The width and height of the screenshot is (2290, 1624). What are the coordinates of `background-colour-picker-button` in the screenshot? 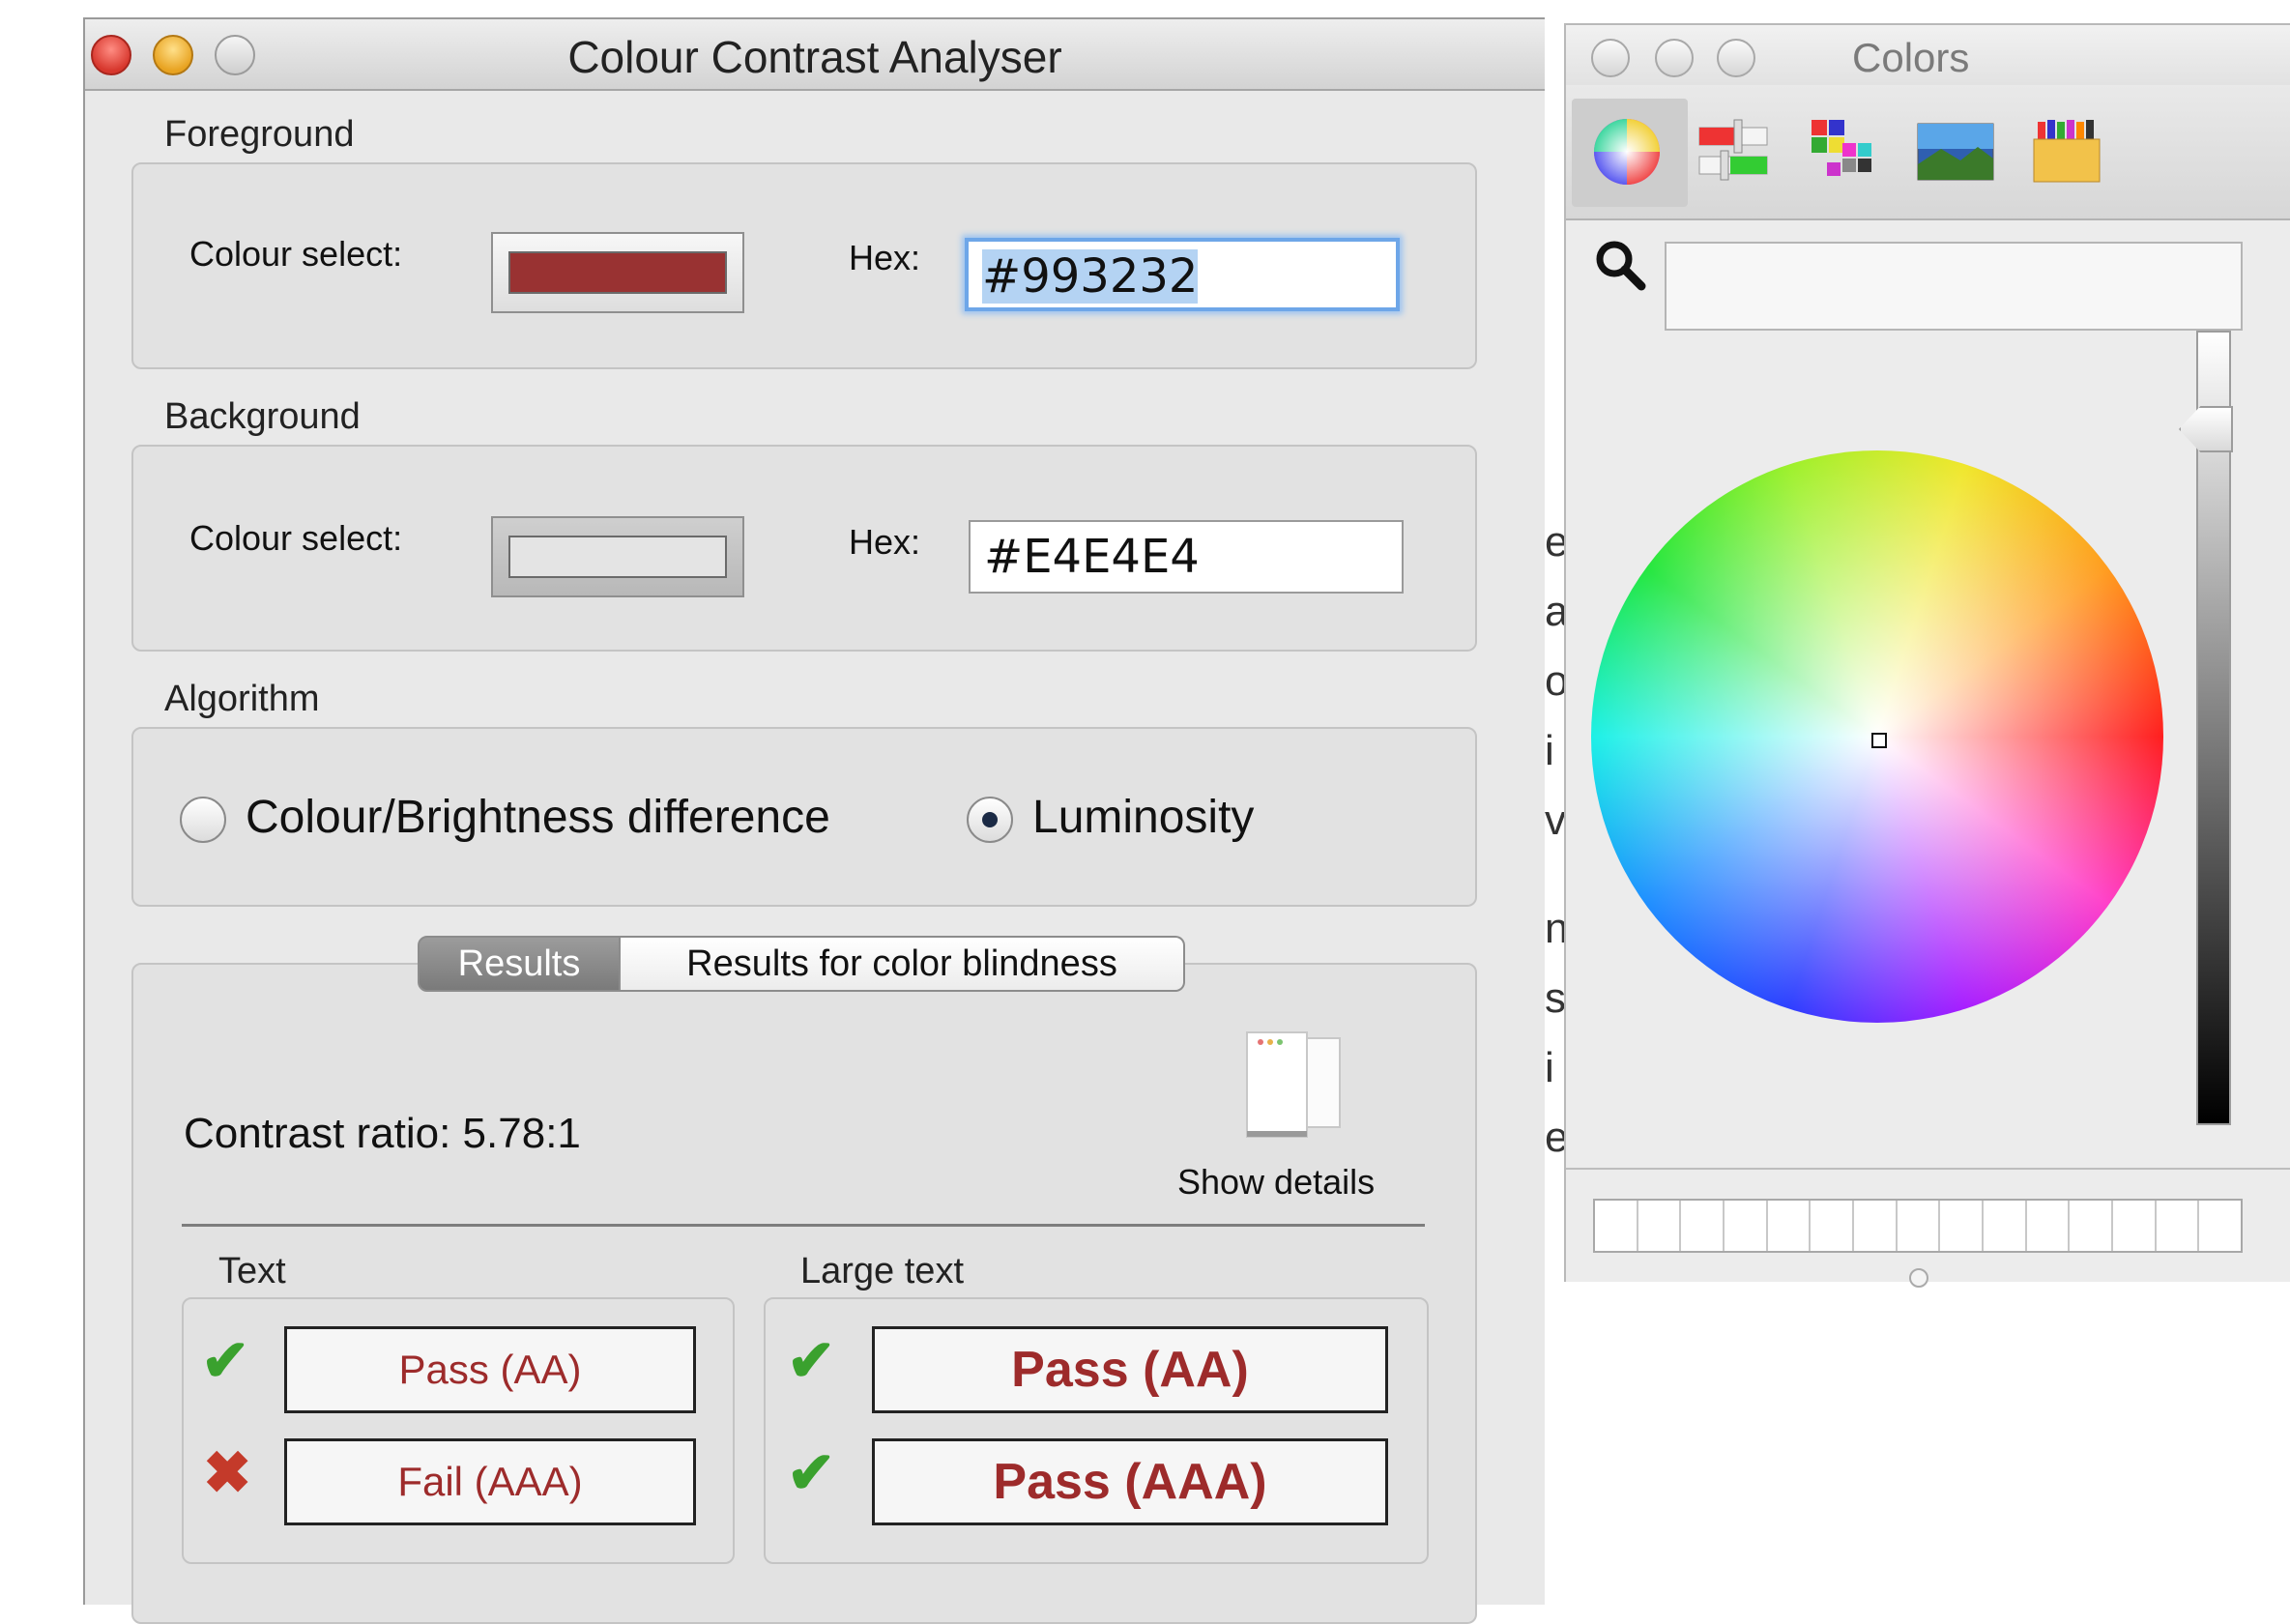 It's located at (618, 556).